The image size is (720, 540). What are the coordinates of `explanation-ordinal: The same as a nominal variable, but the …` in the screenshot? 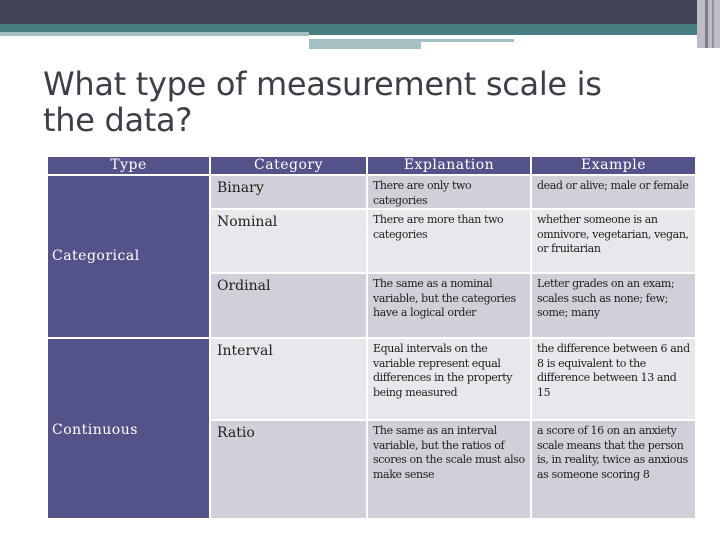 It's located at (449, 305).